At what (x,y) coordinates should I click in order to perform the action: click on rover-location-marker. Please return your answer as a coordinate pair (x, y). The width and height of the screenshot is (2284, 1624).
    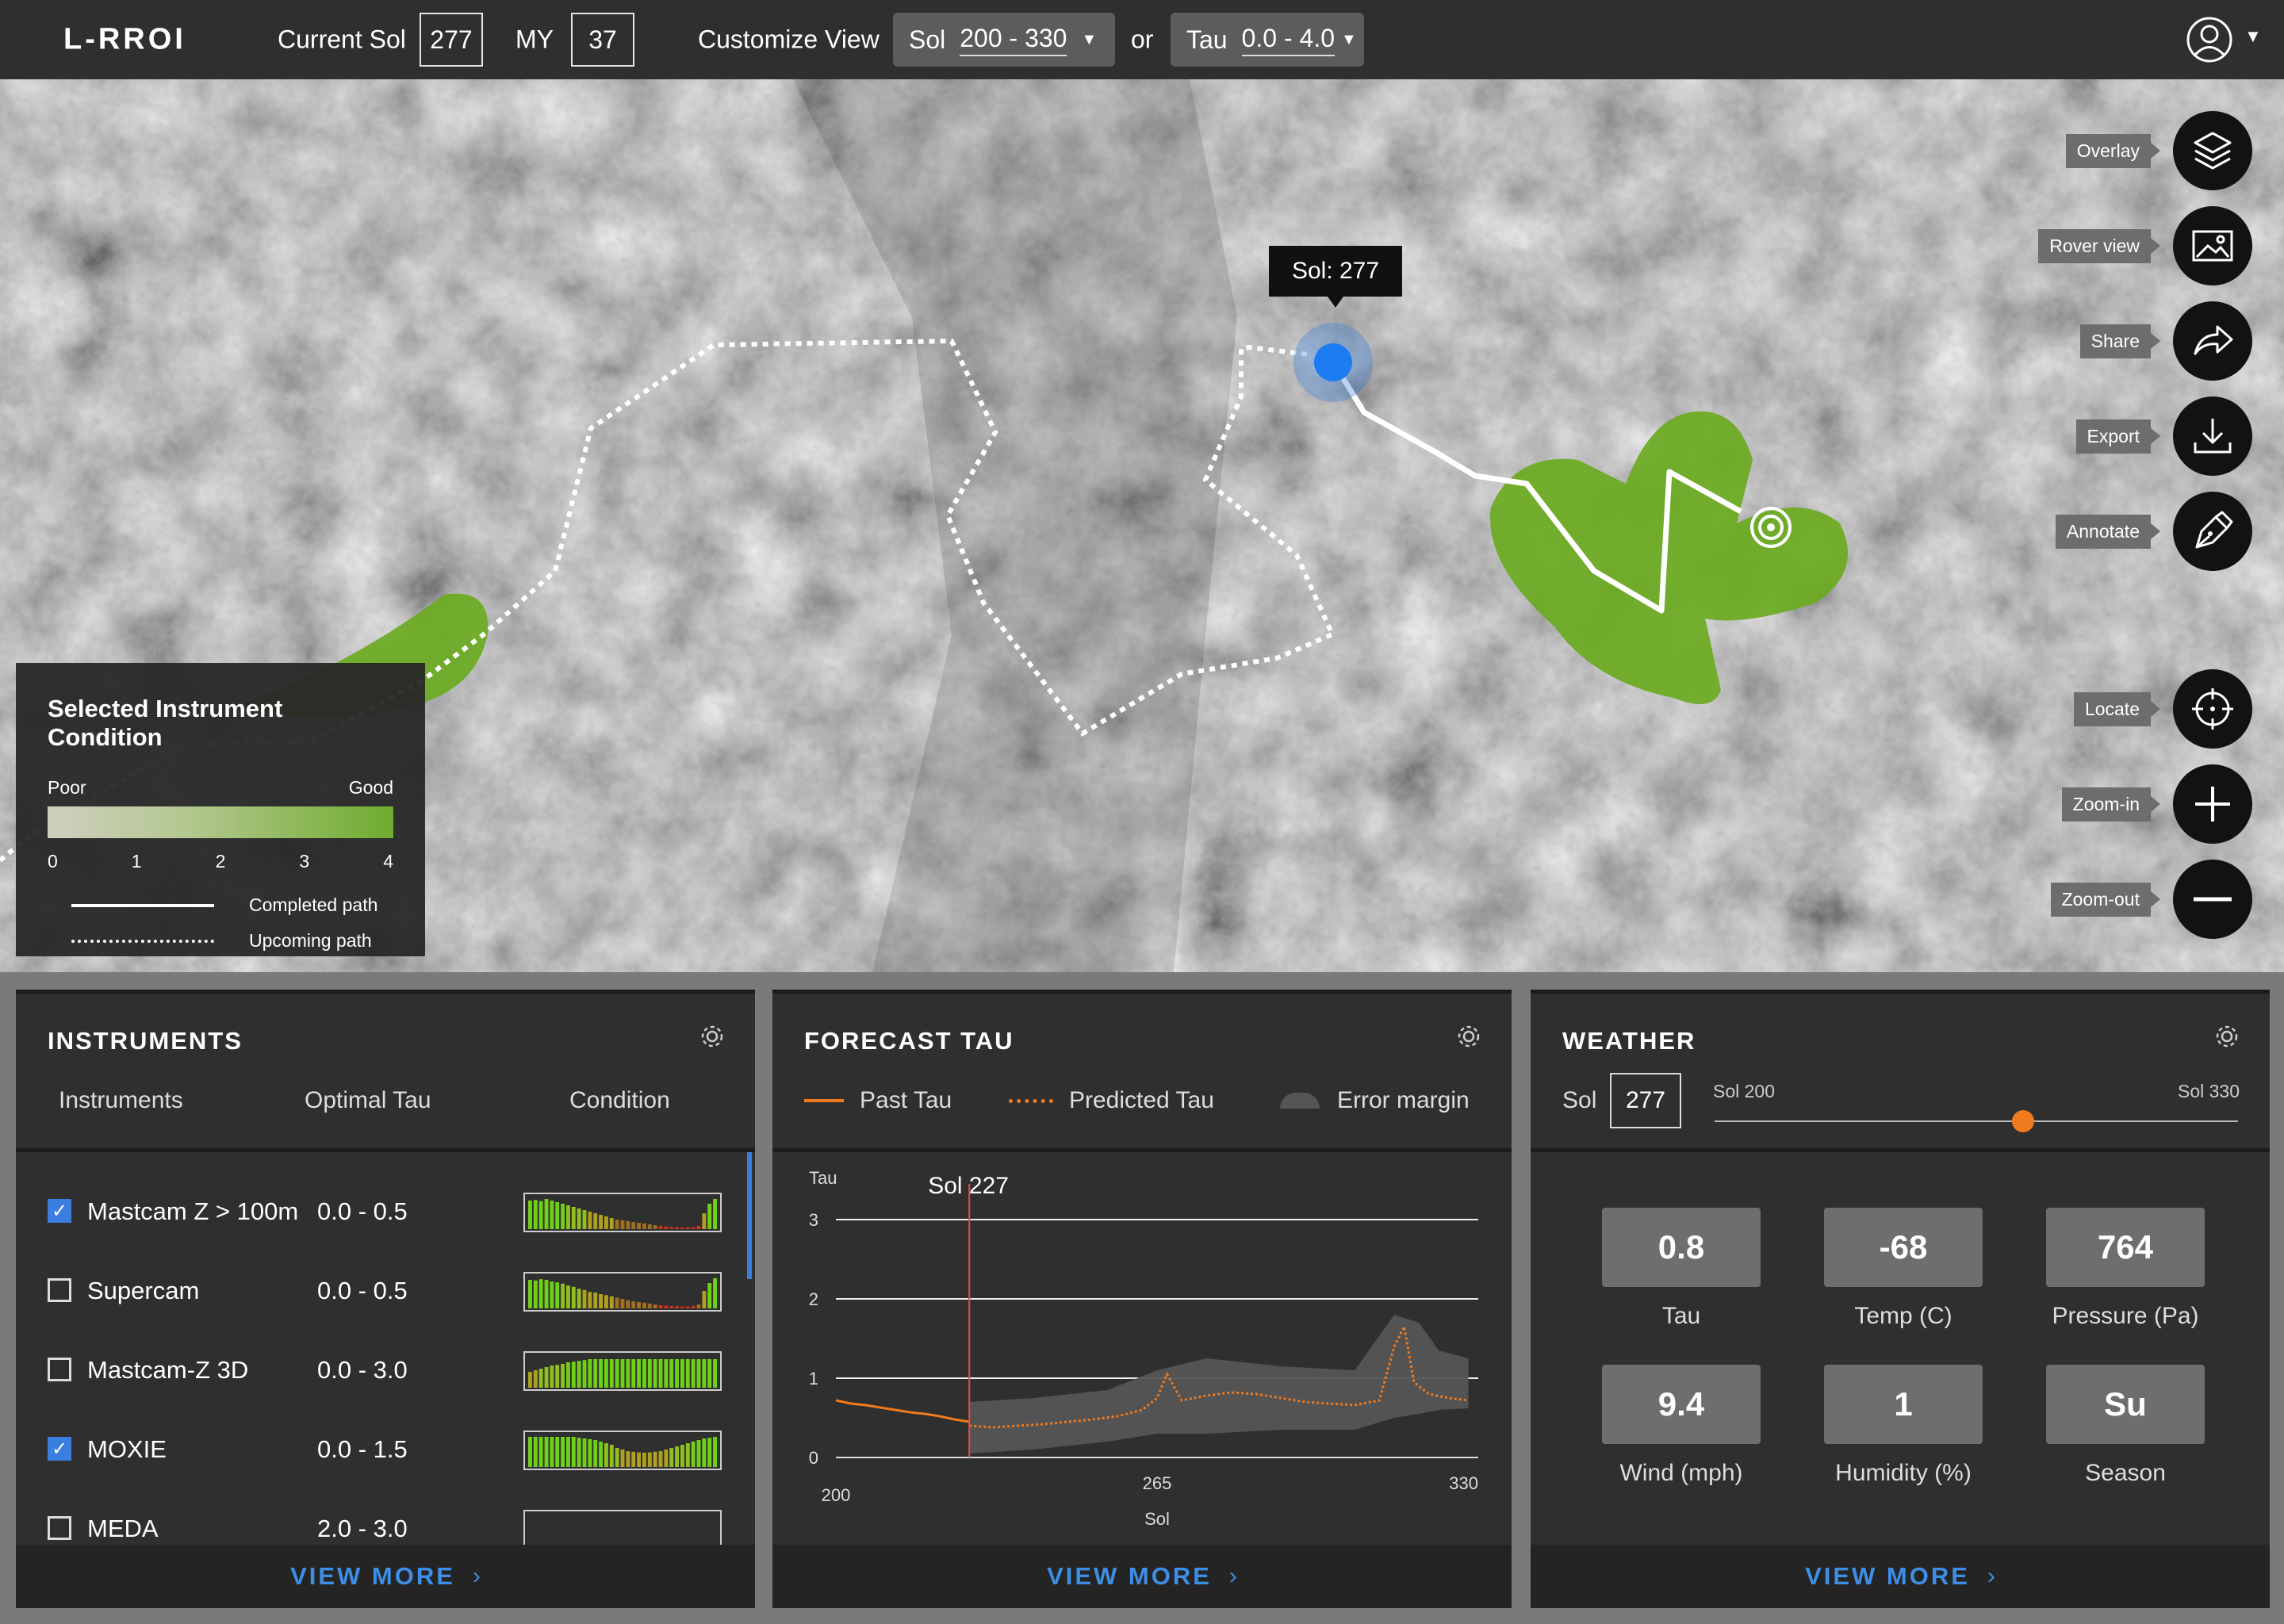
    Looking at the image, I should click on (1333, 362).